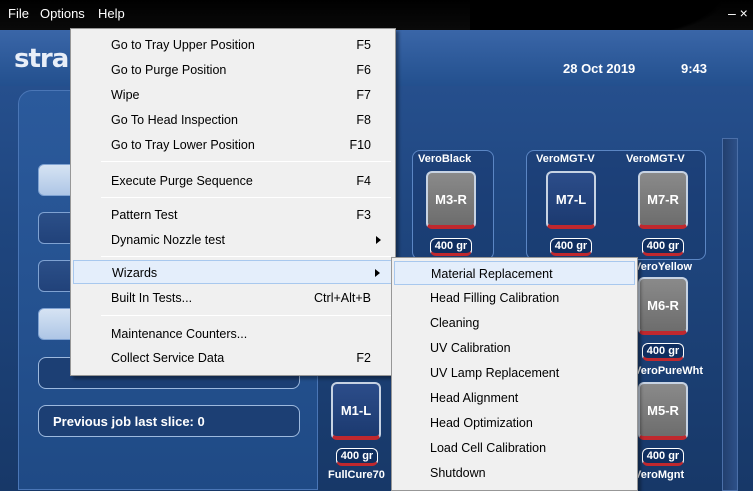  I want to click on wizard-uv-lamp-replacement: UV Lamp Replacement, so click(514, 373).